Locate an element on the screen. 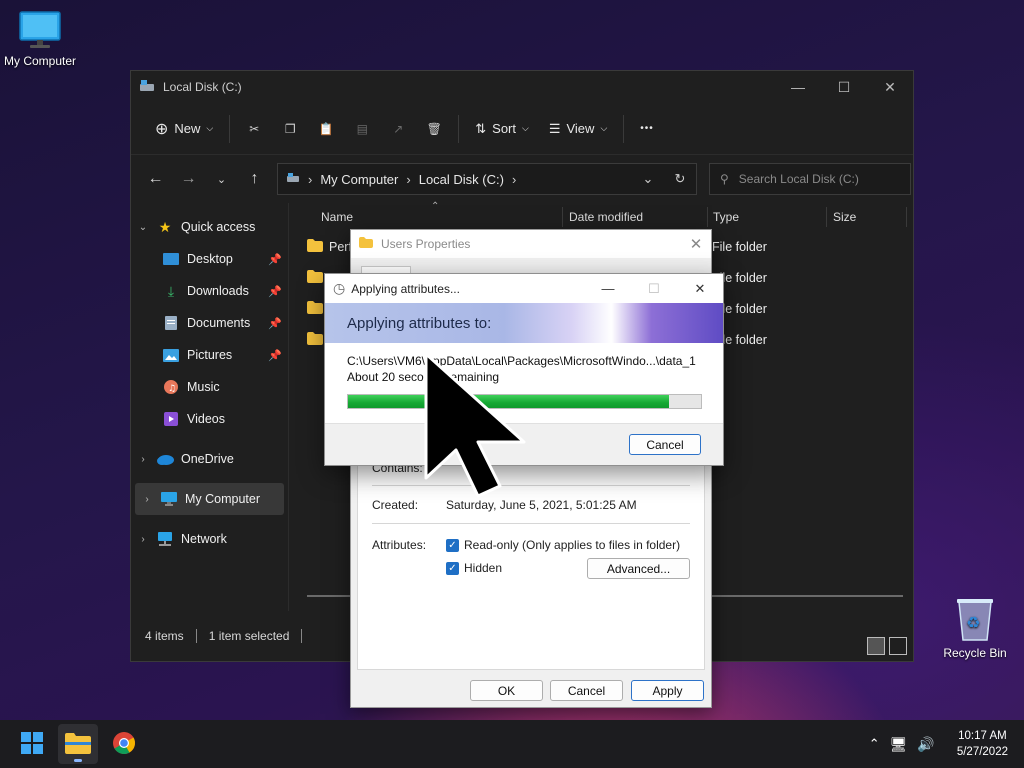  column-header-date-modified: Date modified is located at coordinates (606, 217).